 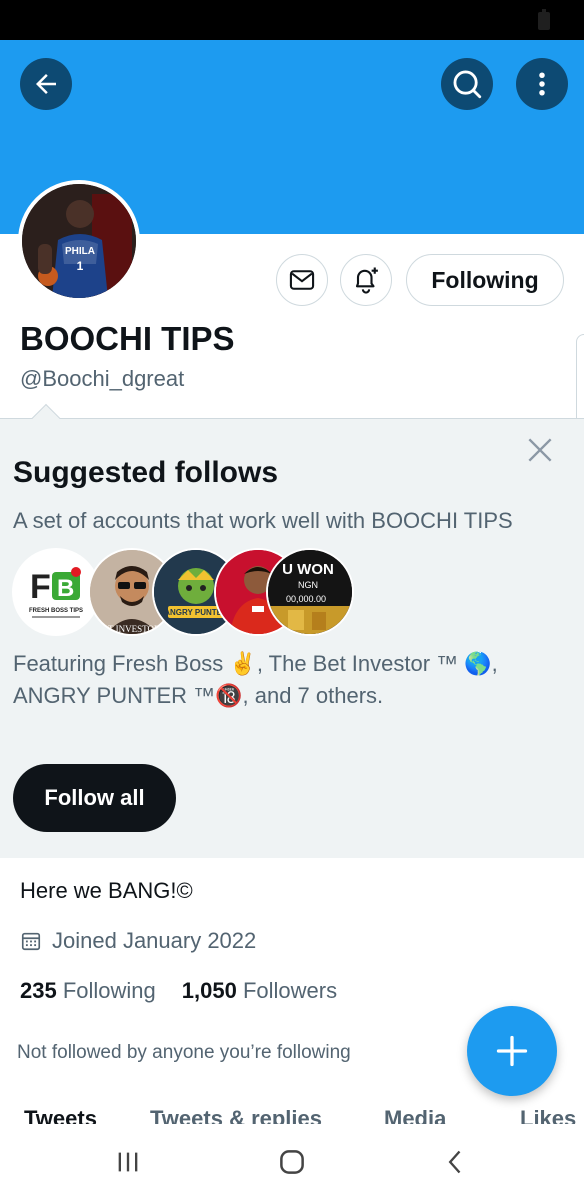 I want to click on back-arrow-icon, so click(x=46, y=84).